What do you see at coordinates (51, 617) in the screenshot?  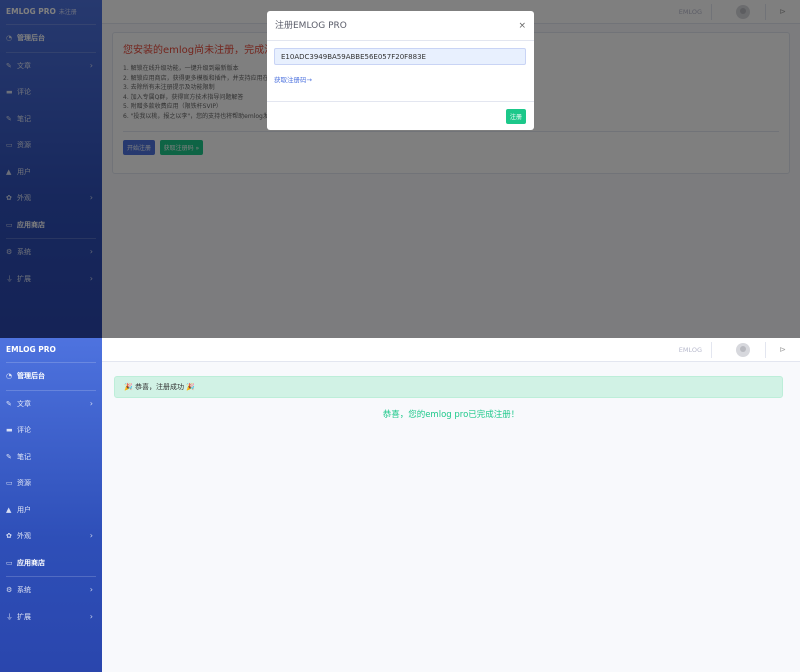 I see `sidebar-item-9: ⏚ 扩展 ›` at bounding box center [51, 617].